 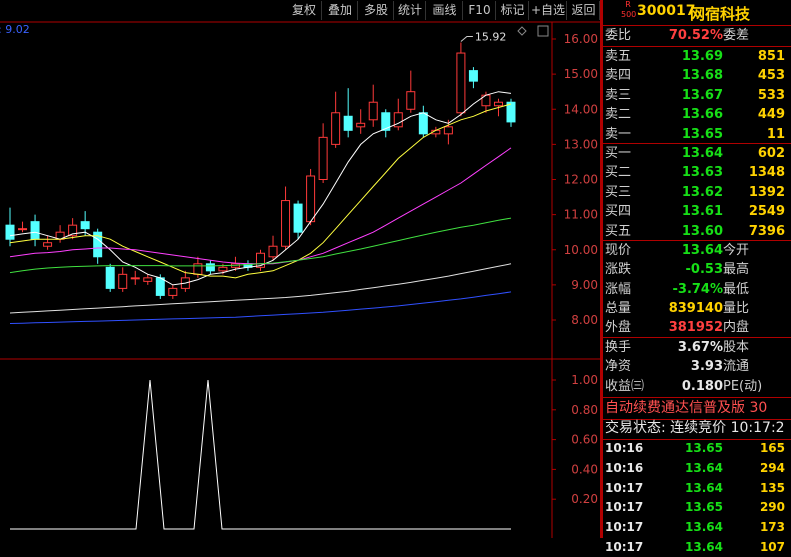 I want to click on toolbar-button-0: 复权, so click(x=304, y=10).